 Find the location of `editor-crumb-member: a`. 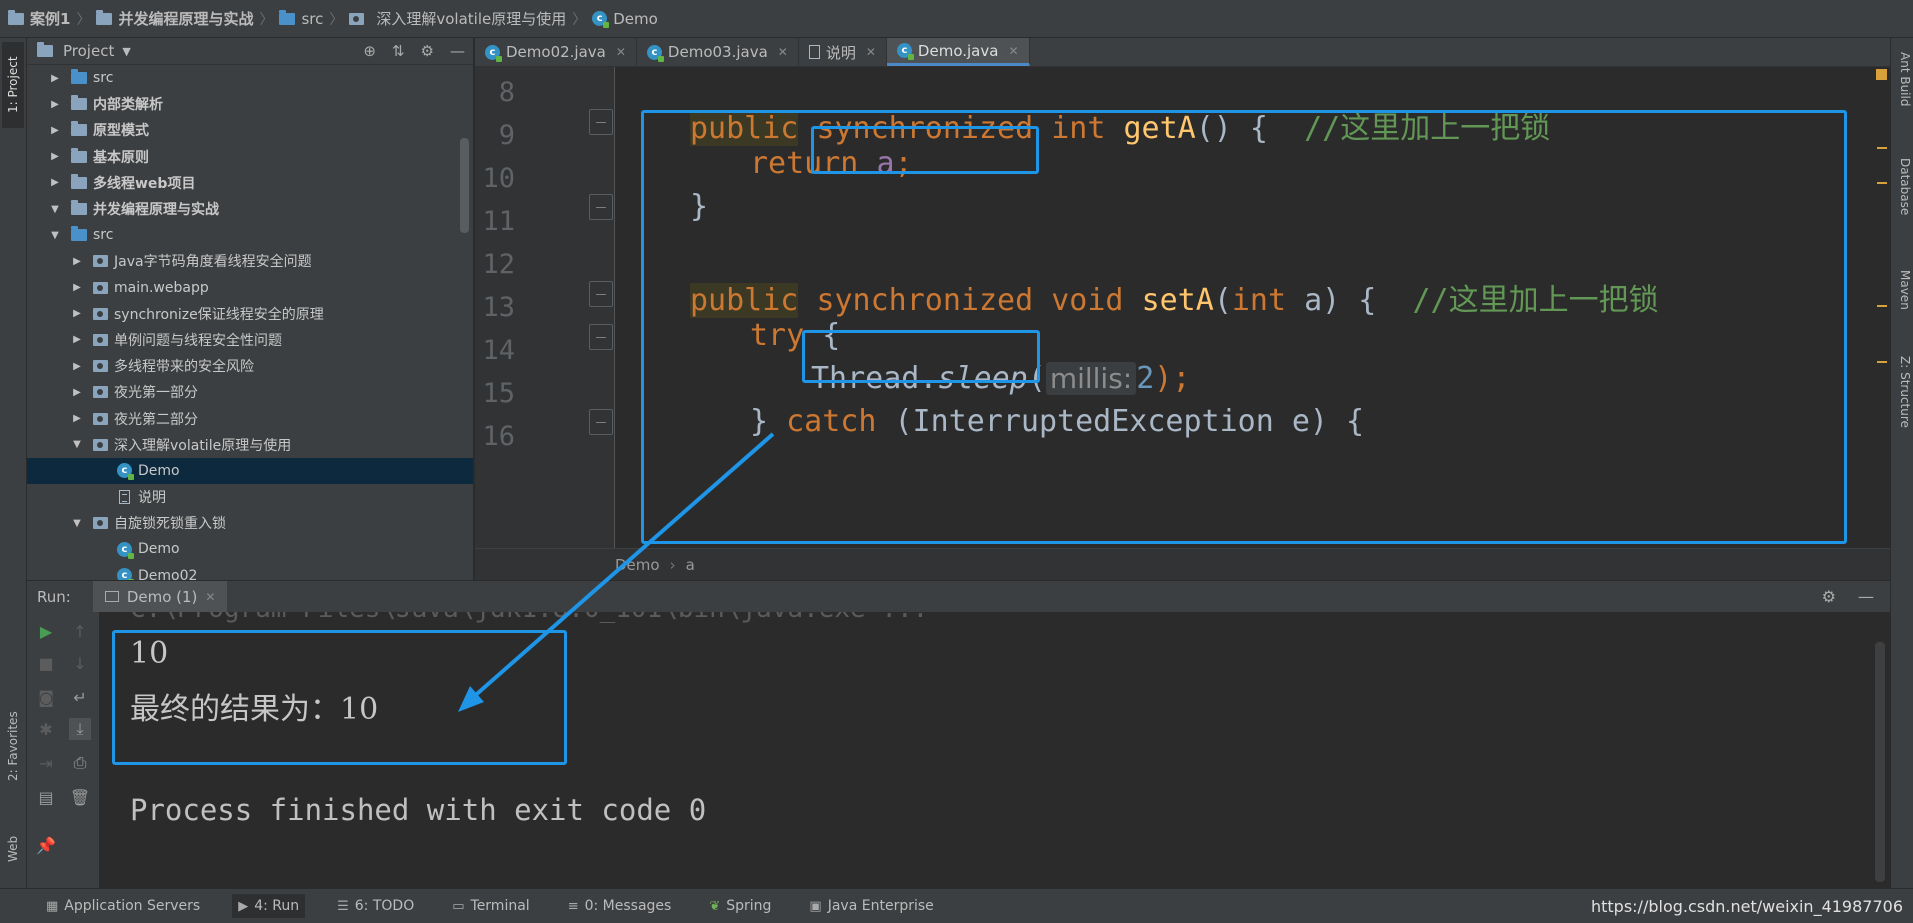

editor-crumb-member: a is located at coordinates (690, 565).